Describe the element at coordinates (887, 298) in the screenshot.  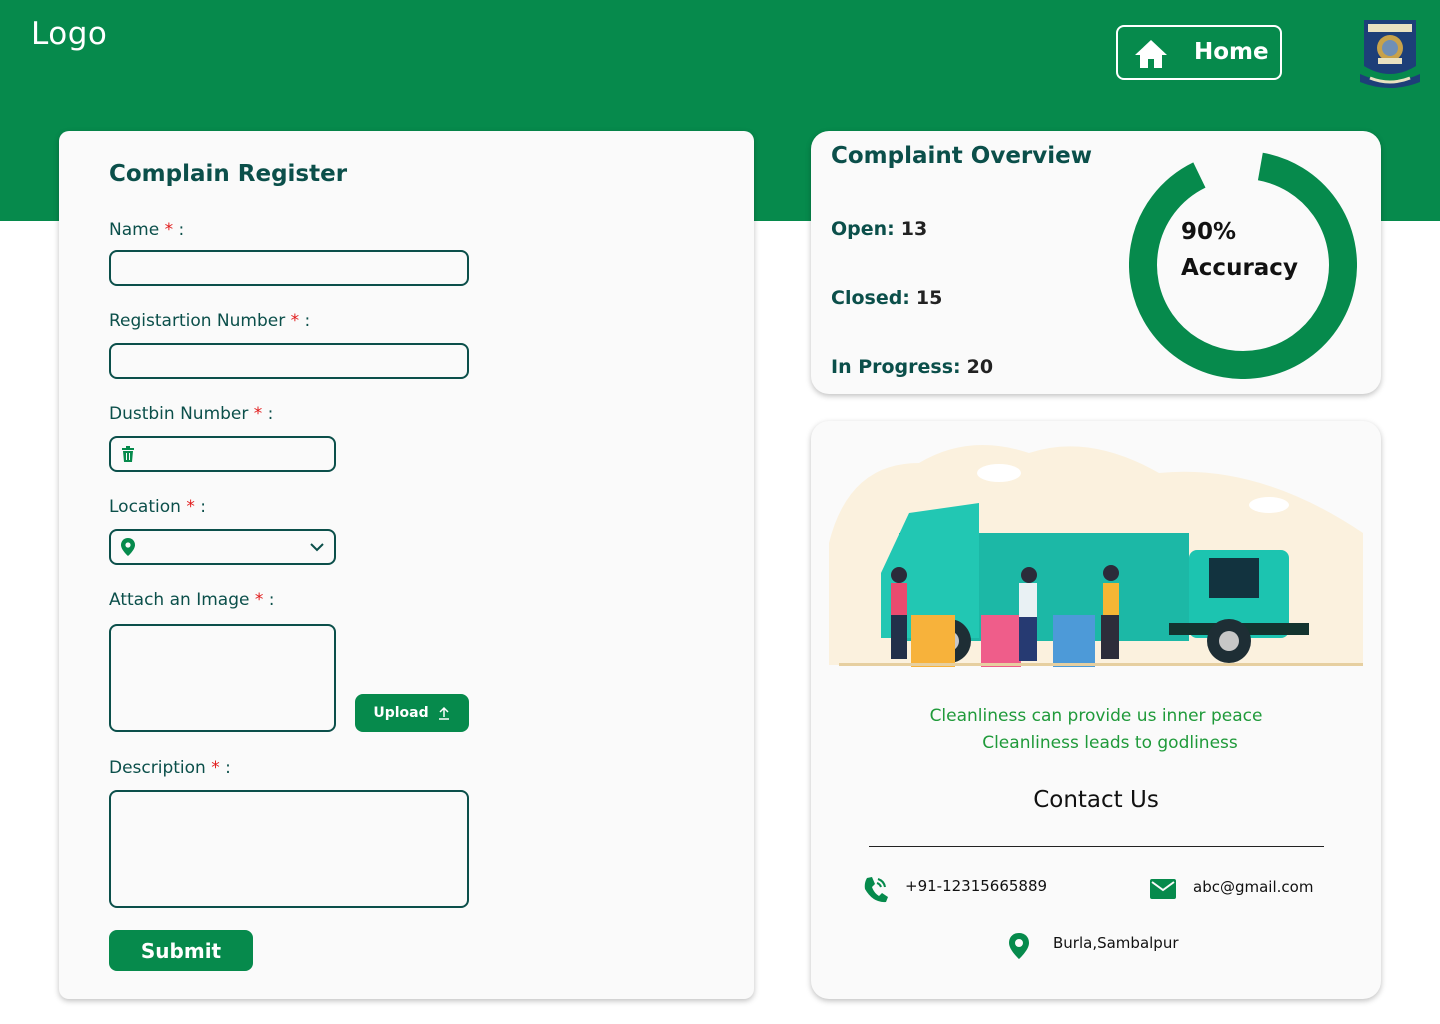
I see `stat-closed: Closed: 15` at that location.